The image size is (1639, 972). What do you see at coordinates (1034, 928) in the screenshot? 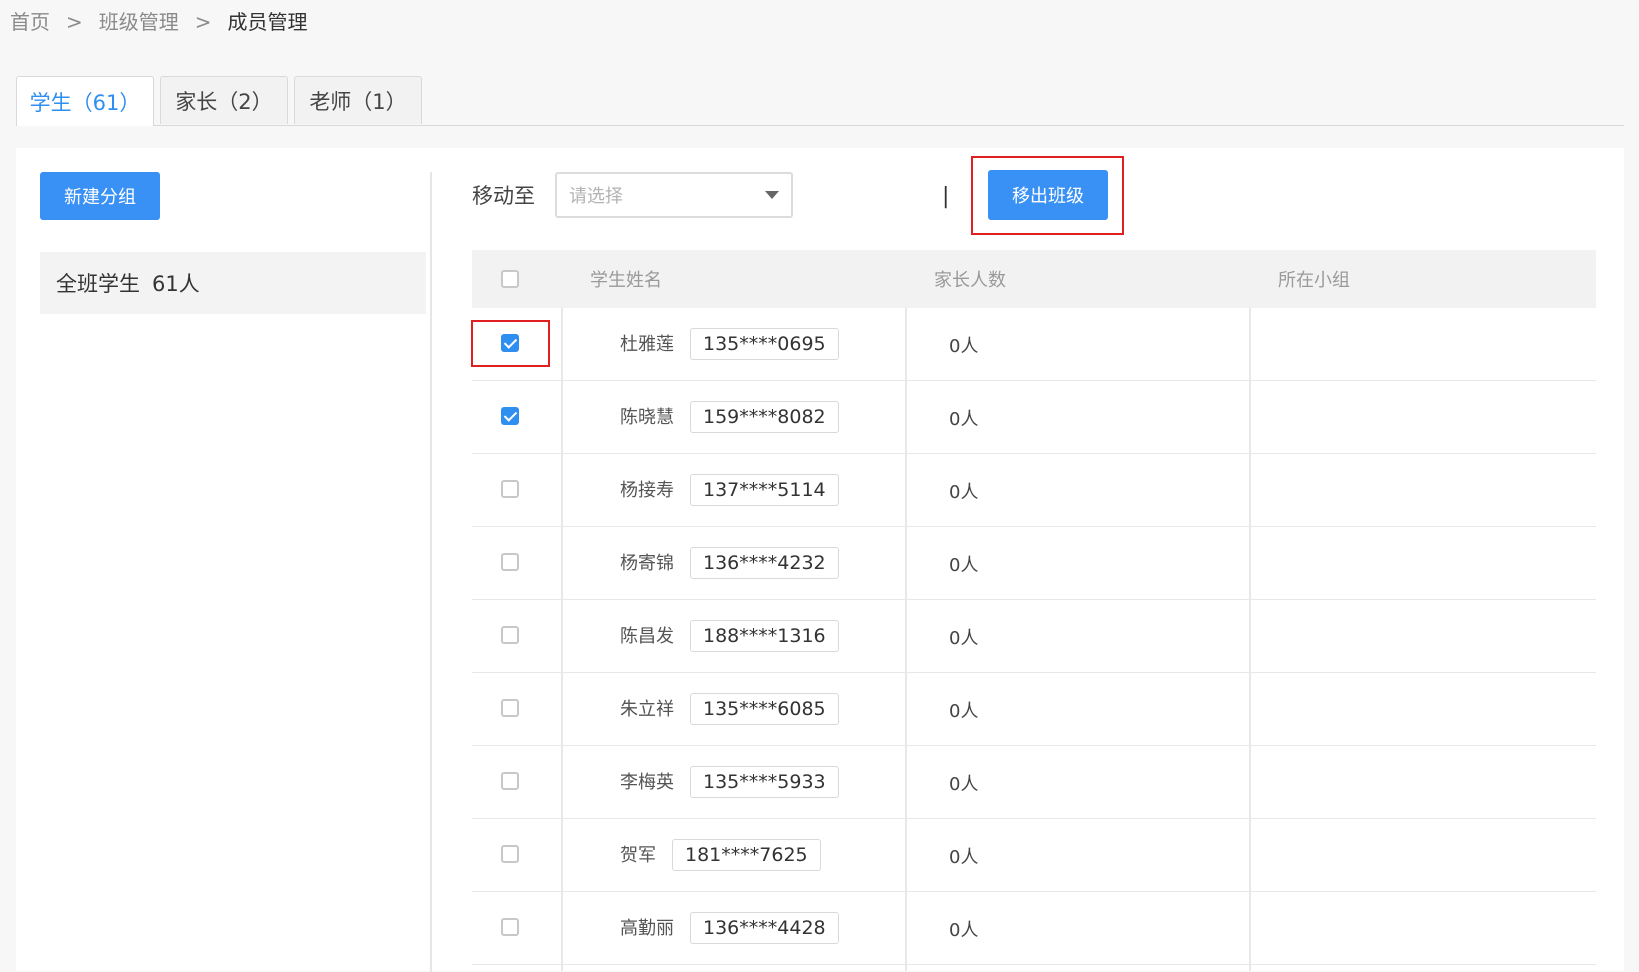
I see `table-row: 高勤丽 136****4428 0人` at bounding box center [1034, 928].